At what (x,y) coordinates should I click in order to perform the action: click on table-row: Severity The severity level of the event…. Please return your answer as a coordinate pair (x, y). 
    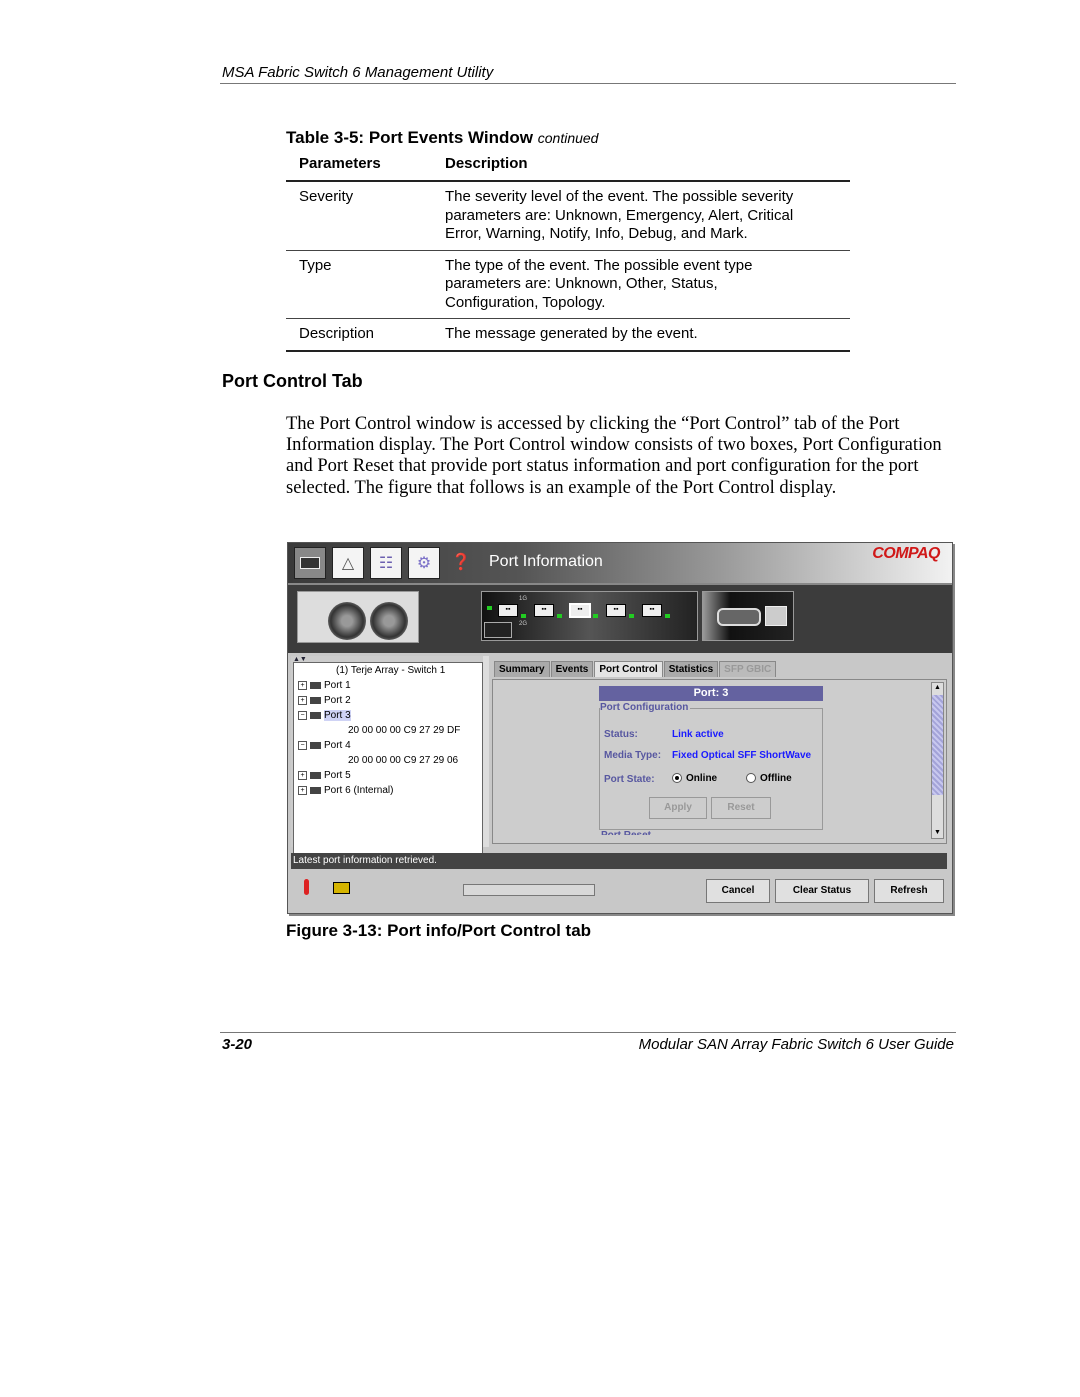
    Looking at the image, I should click on (568, 216).